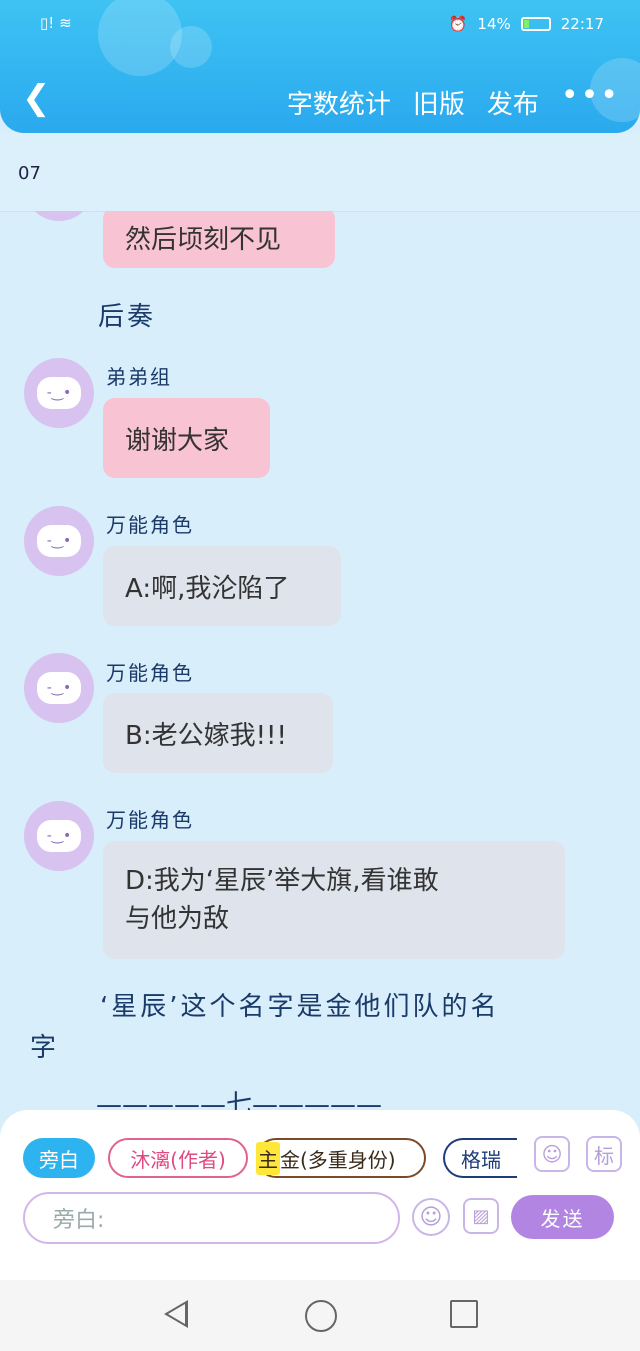  What do you see at coordinates (79, 1220) in the screenshot?
I see `input-placeholder: 旁白:` at bounding box center [79, 1220].